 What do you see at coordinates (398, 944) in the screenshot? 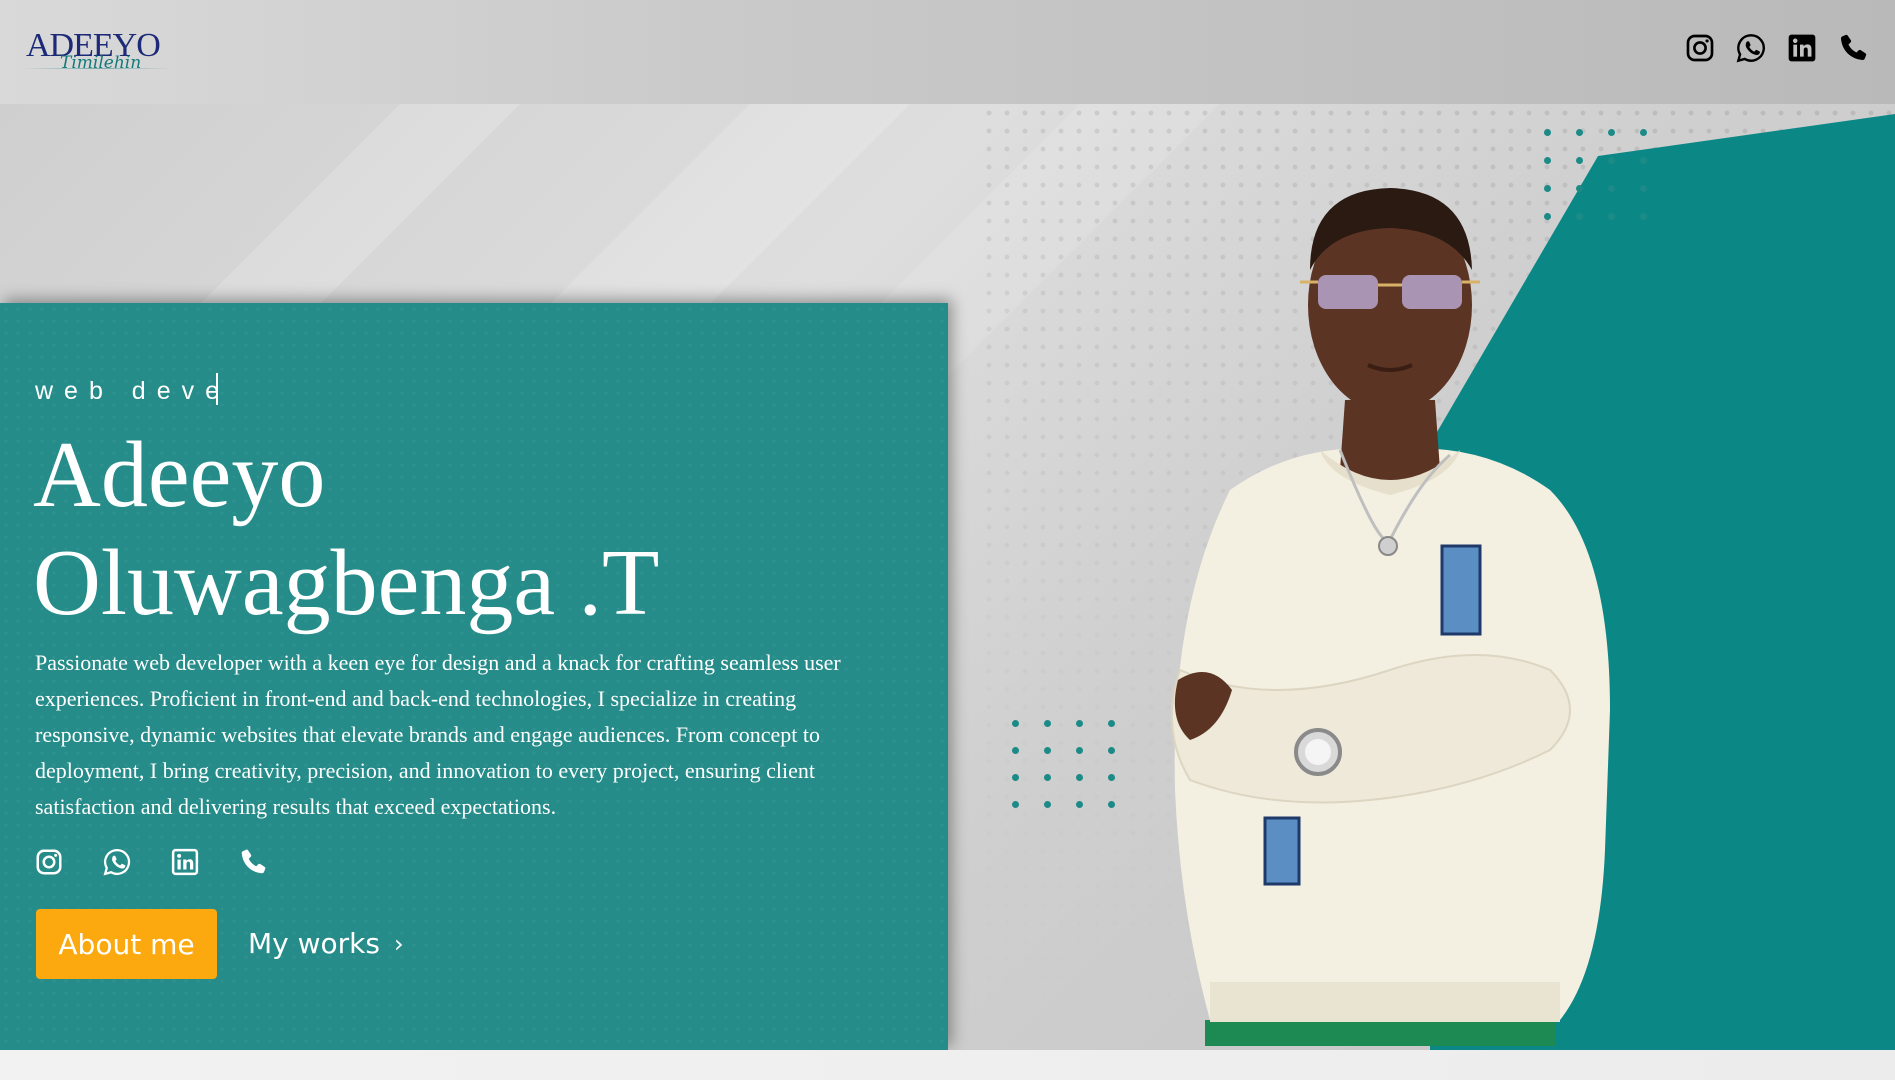
I see `chevron-right-icon: ›` at bounding box center [398, 944].